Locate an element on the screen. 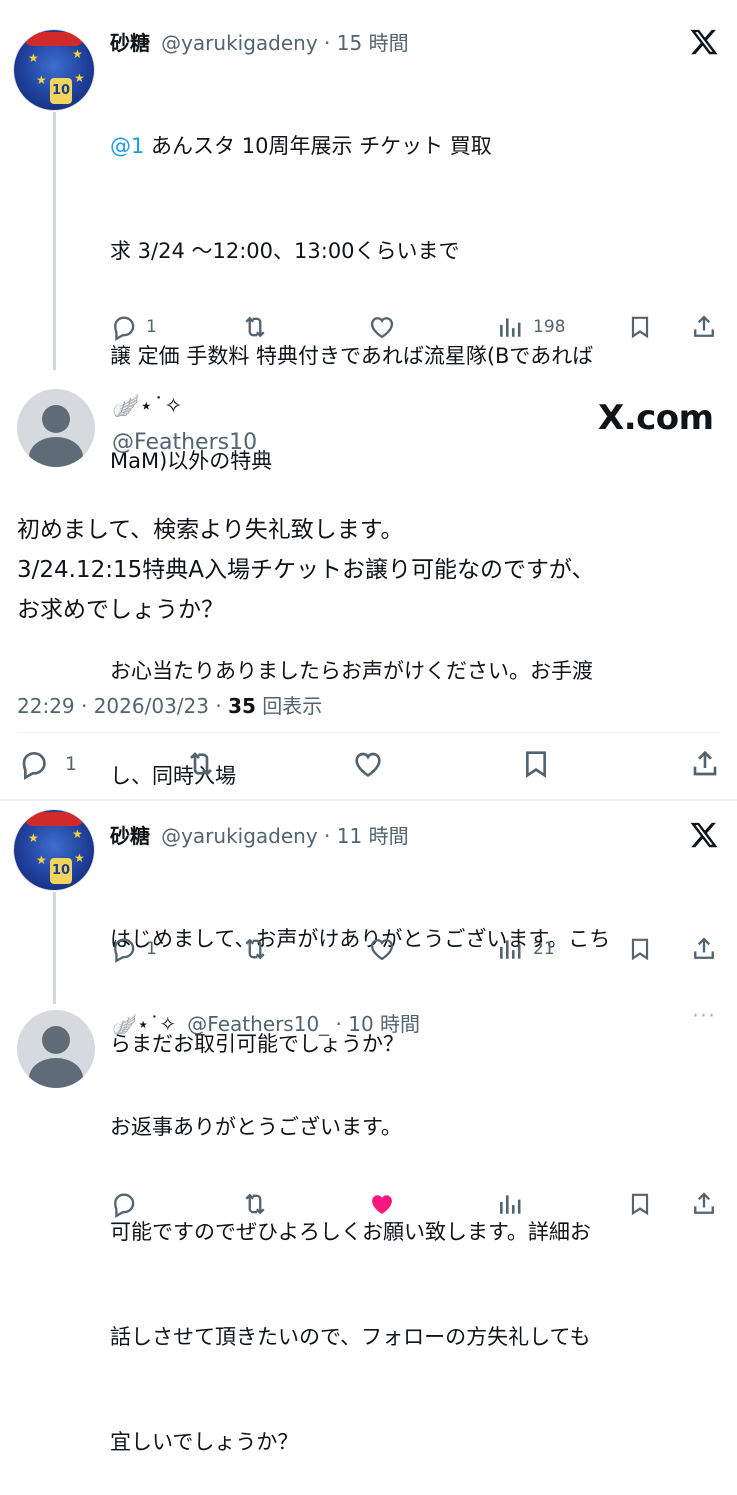 The width and height of the screenshot is (737, 1495). tweet-text-line: 話しさせて頂きたいので、フォローの方失礼しても is located at coordinates (350, 1337).